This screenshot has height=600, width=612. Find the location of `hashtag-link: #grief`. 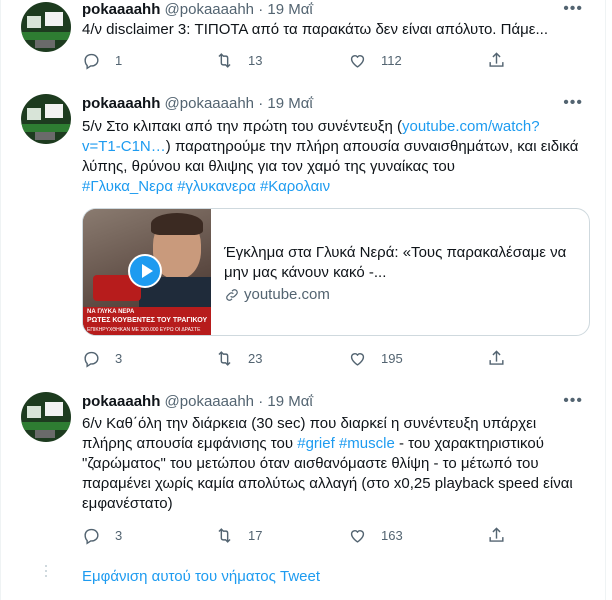

hashtag-link: #grief is located at coordinates (316, 443).